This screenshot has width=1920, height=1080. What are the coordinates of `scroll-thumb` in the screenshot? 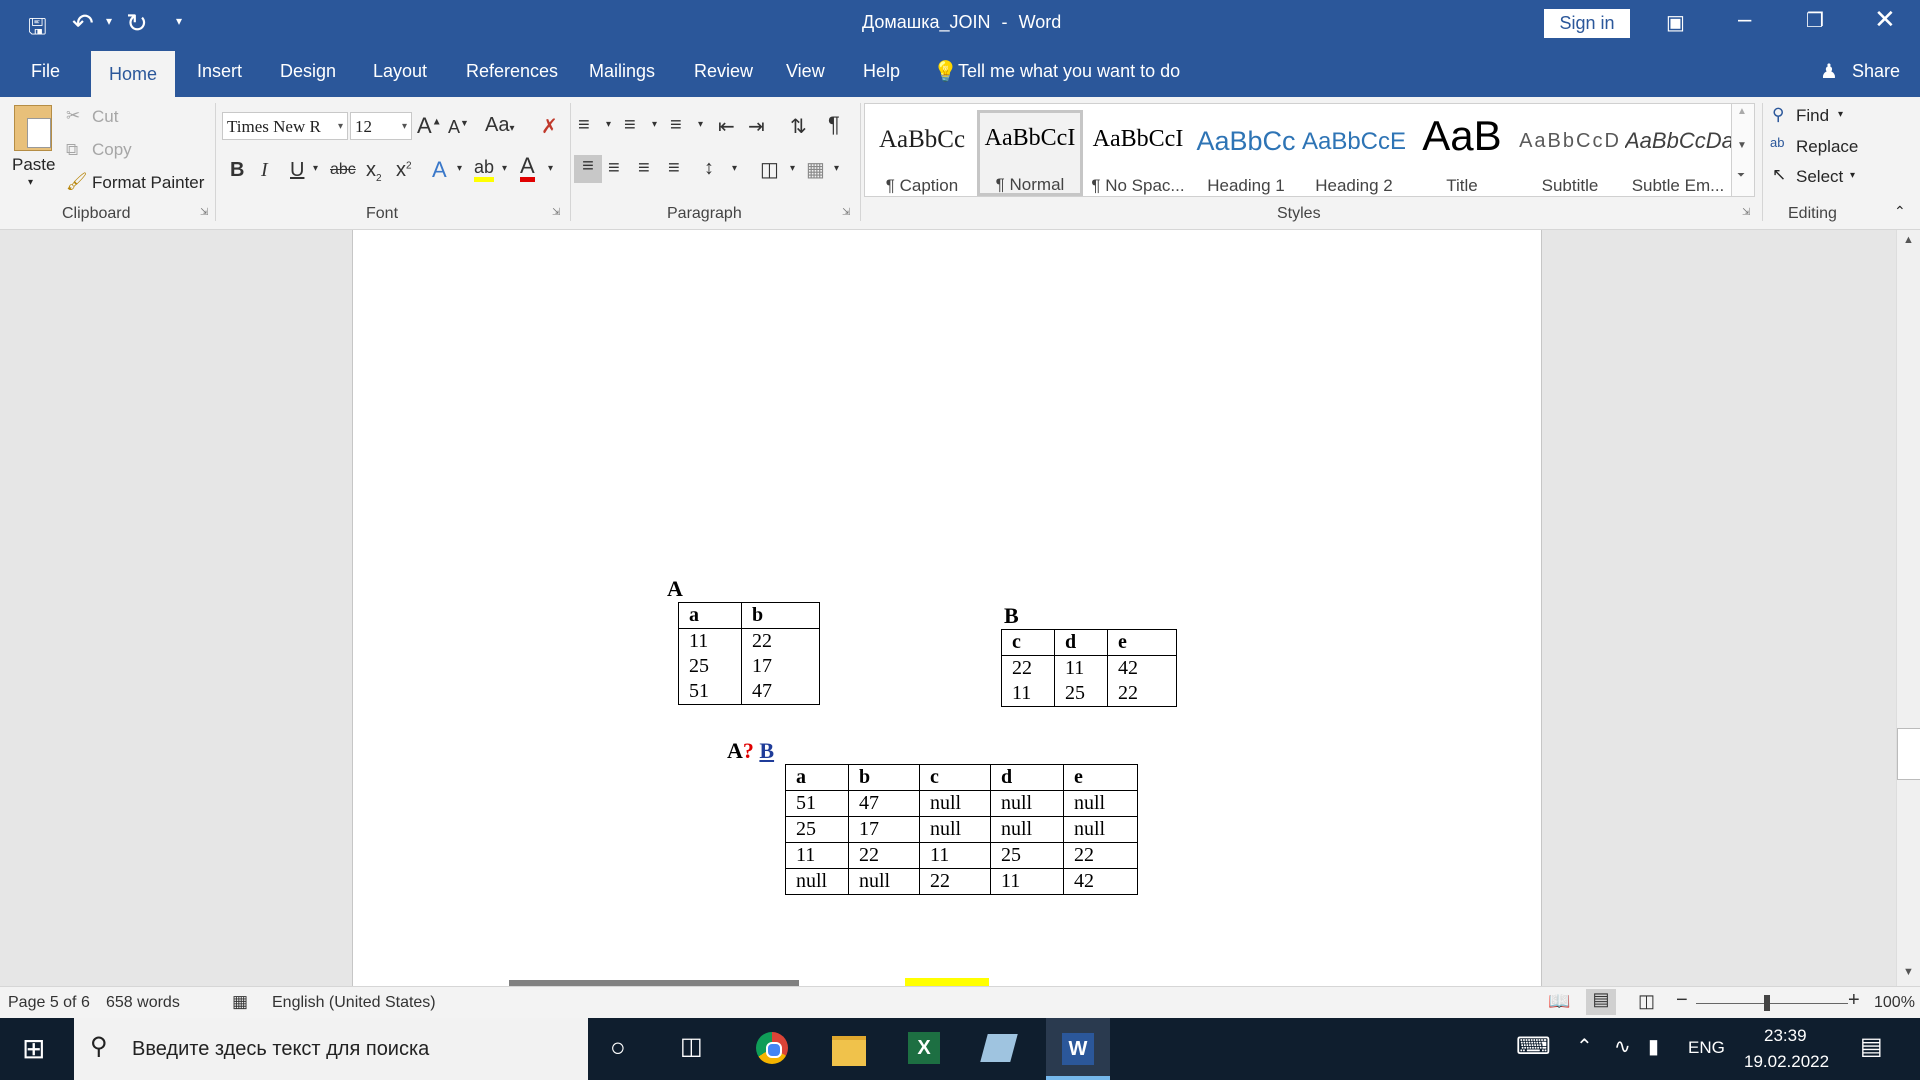 It's located at (1908, 754).